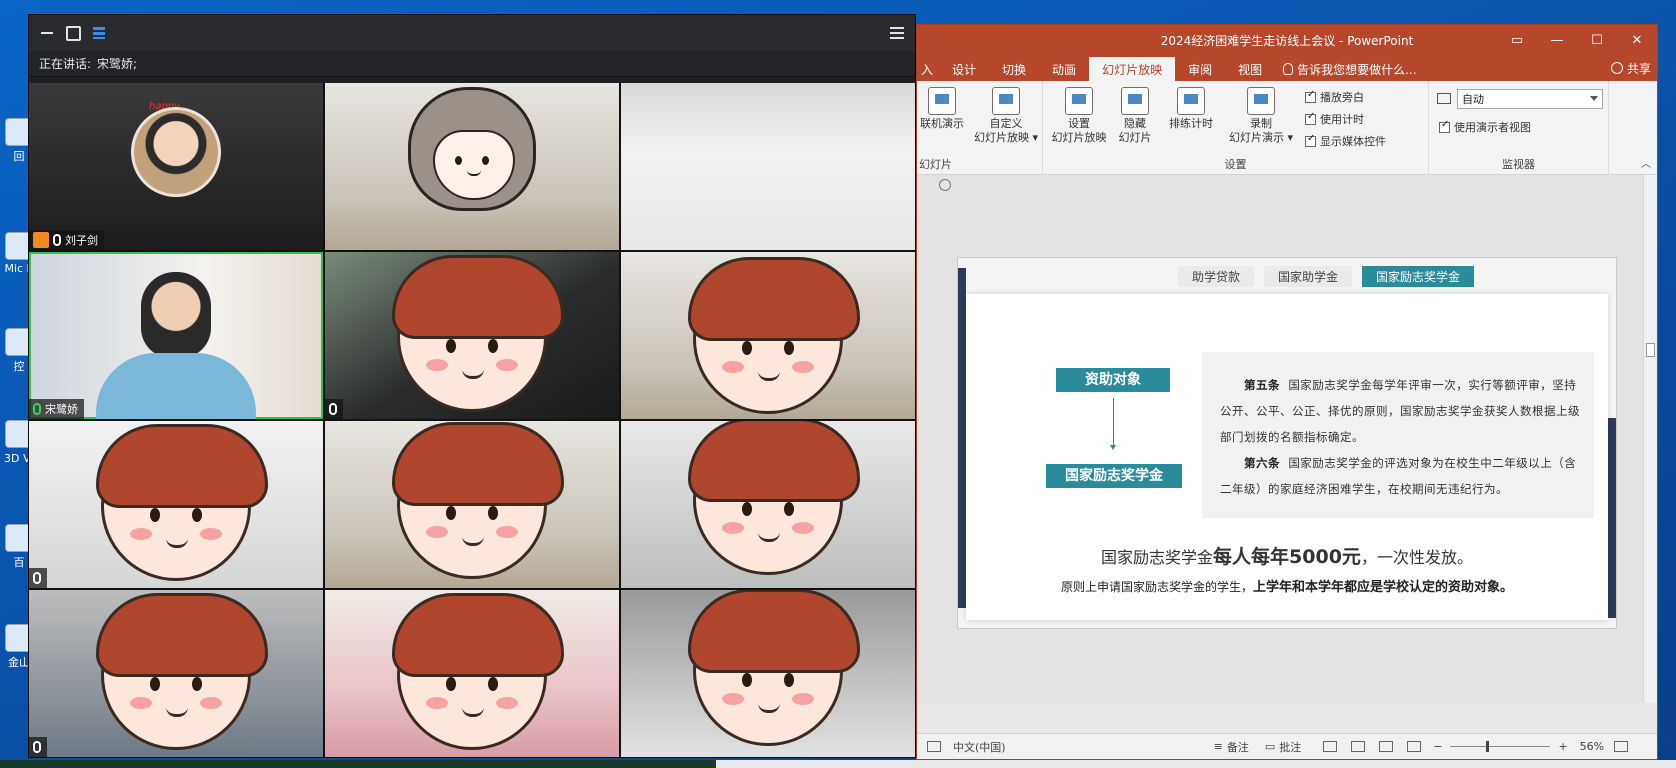 This screenshot has height=768, width=1676. Describe the element at coordinates (472, 64) in the screenshot. I see `speaking-indicator: 正在讲话: 宋鹭娇;` at that location.